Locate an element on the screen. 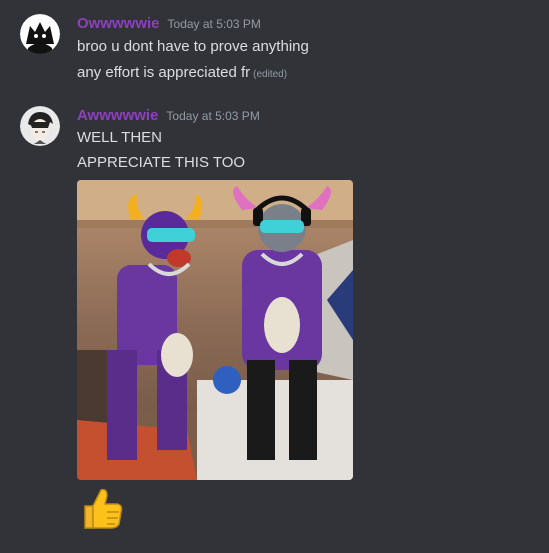 The width and height of the screenshot is (549, 553). message-timestamp: Today at 5:03 PM is located at coordinates (213, 116).